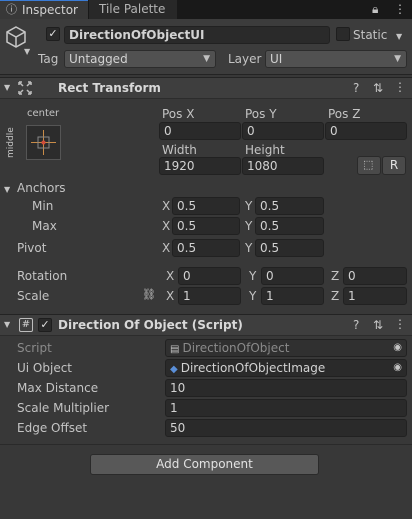  What do you see at coordinates (335, 276) in the screenshot?
I see `rotation-z-label: Z` at bounding box center [335, 276].